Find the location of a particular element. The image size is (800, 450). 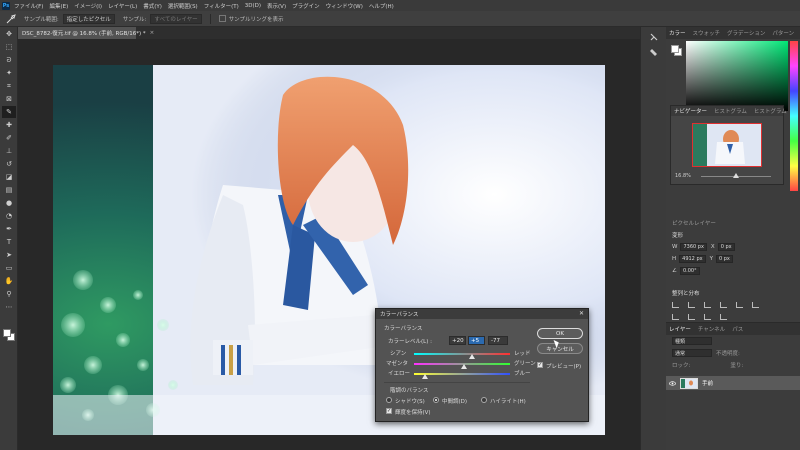

panel-foreground-swatch is located at coordinates (675, 49).